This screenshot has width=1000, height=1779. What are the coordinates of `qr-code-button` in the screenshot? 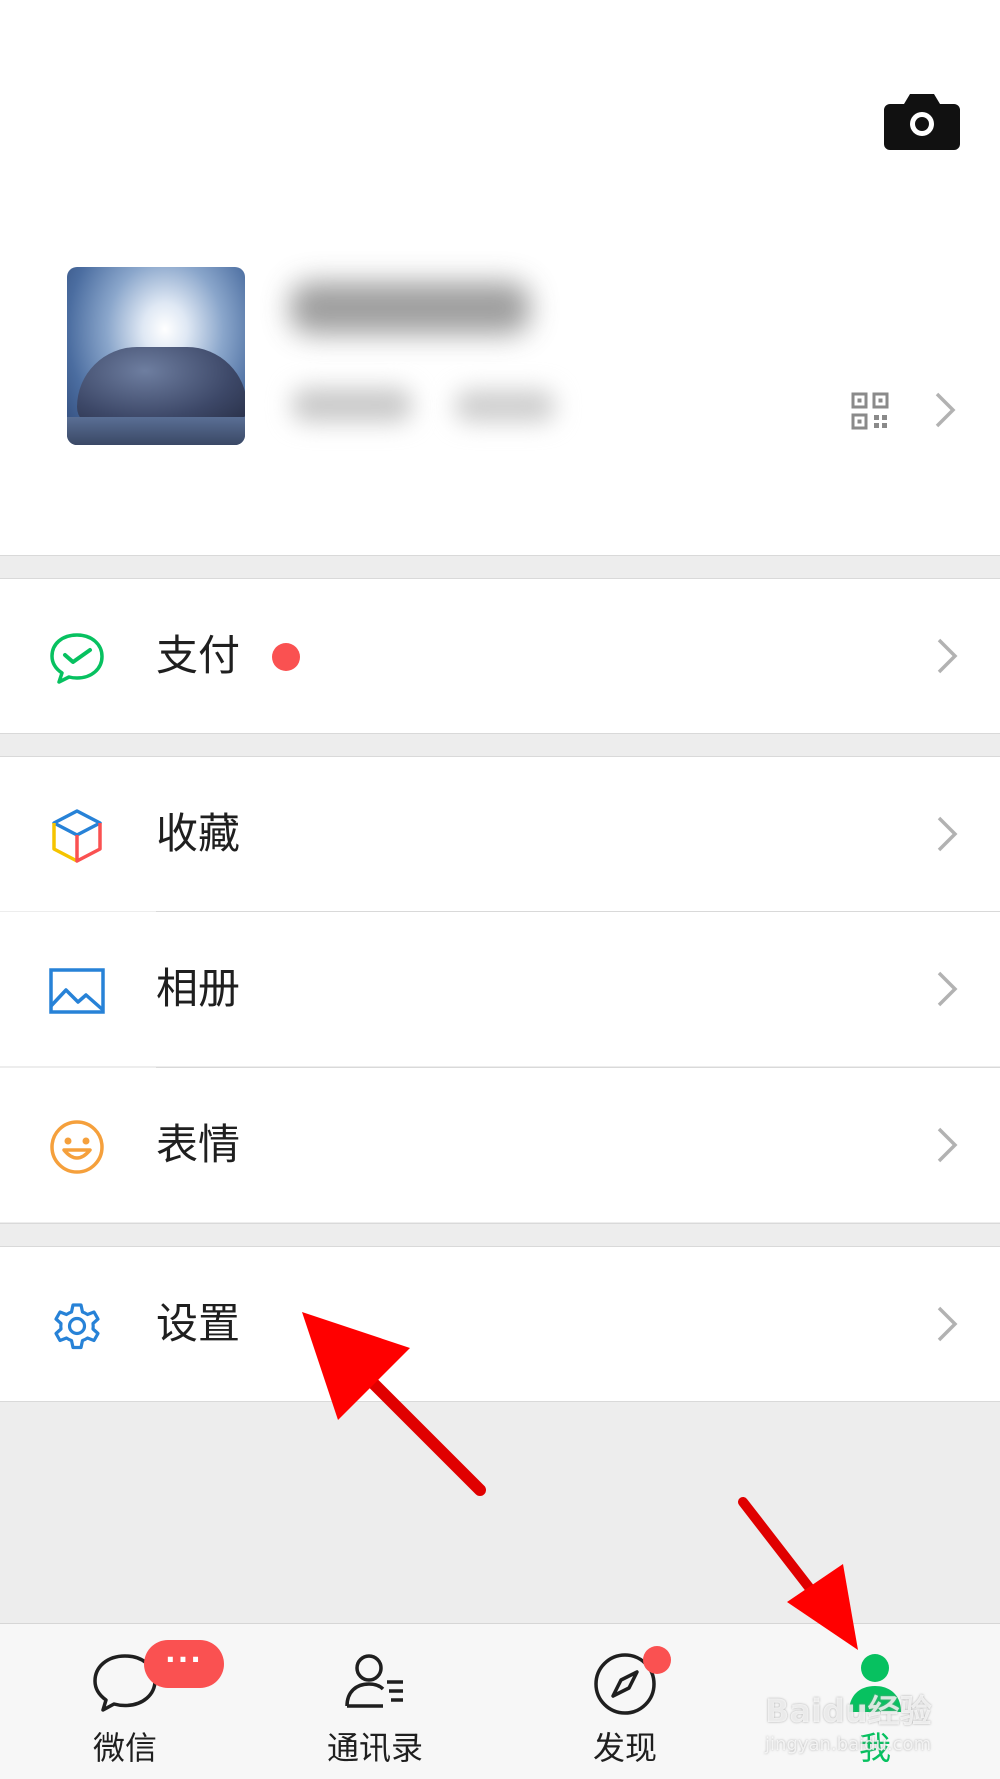 It's located at (870, 411).